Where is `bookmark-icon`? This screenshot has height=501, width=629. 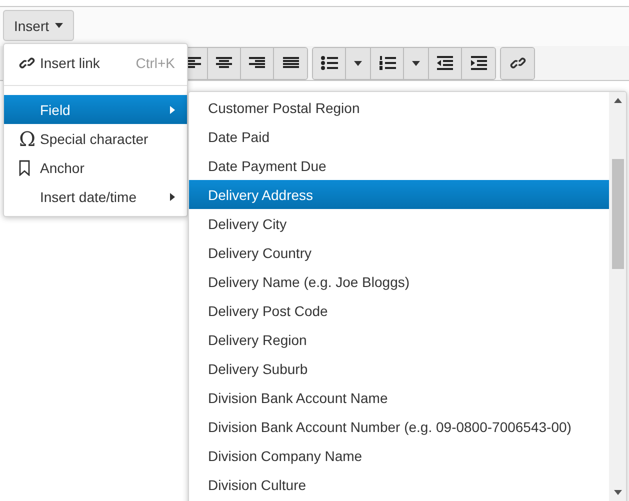 bookmark-icon is located at coordinates (24, 168).